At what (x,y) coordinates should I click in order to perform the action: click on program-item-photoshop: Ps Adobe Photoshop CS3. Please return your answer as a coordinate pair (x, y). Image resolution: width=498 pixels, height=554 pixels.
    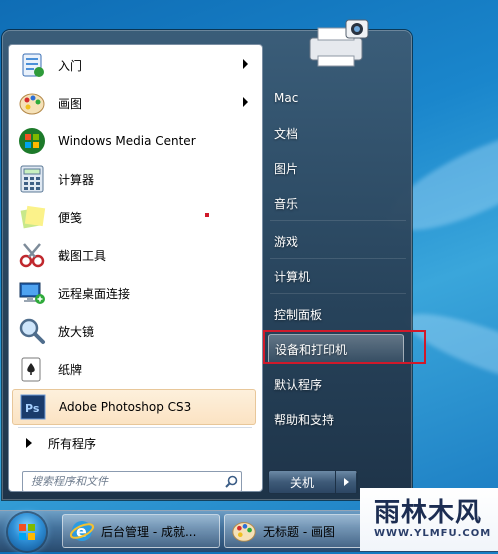
    Looking at the image, I should click on (134, 407).